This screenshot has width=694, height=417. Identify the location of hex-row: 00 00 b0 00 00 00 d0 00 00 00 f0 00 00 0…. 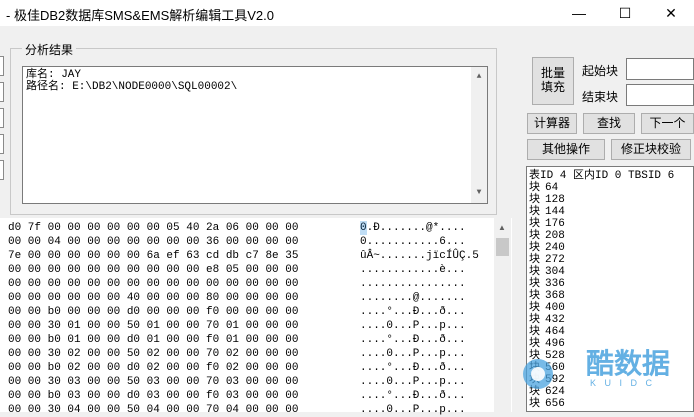
(153, 312).